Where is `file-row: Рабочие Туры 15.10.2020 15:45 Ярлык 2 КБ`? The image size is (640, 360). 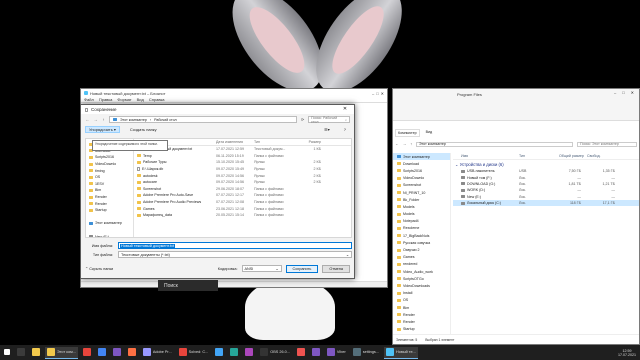 file-row: Рабочие Туры 15.10.2020 15:45 Ярлык 2 КБ is located at coordinates (242, 162).